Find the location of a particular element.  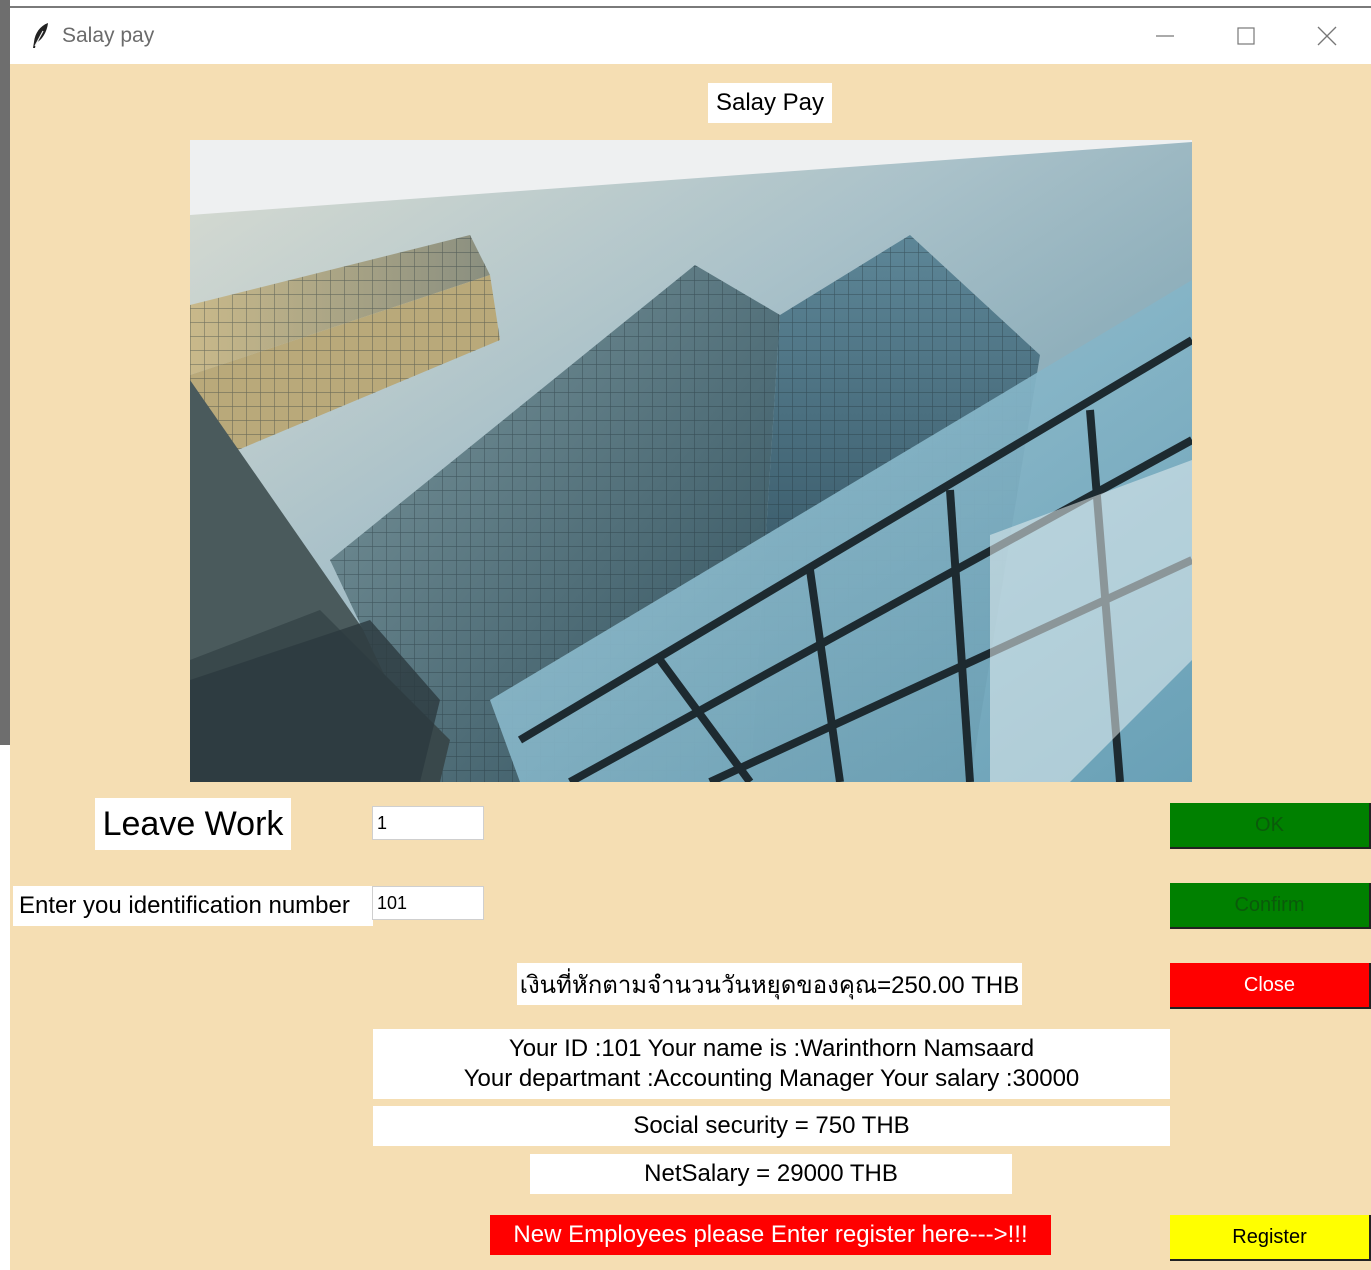

screen-edge-left is located at coordinates (5, 372).